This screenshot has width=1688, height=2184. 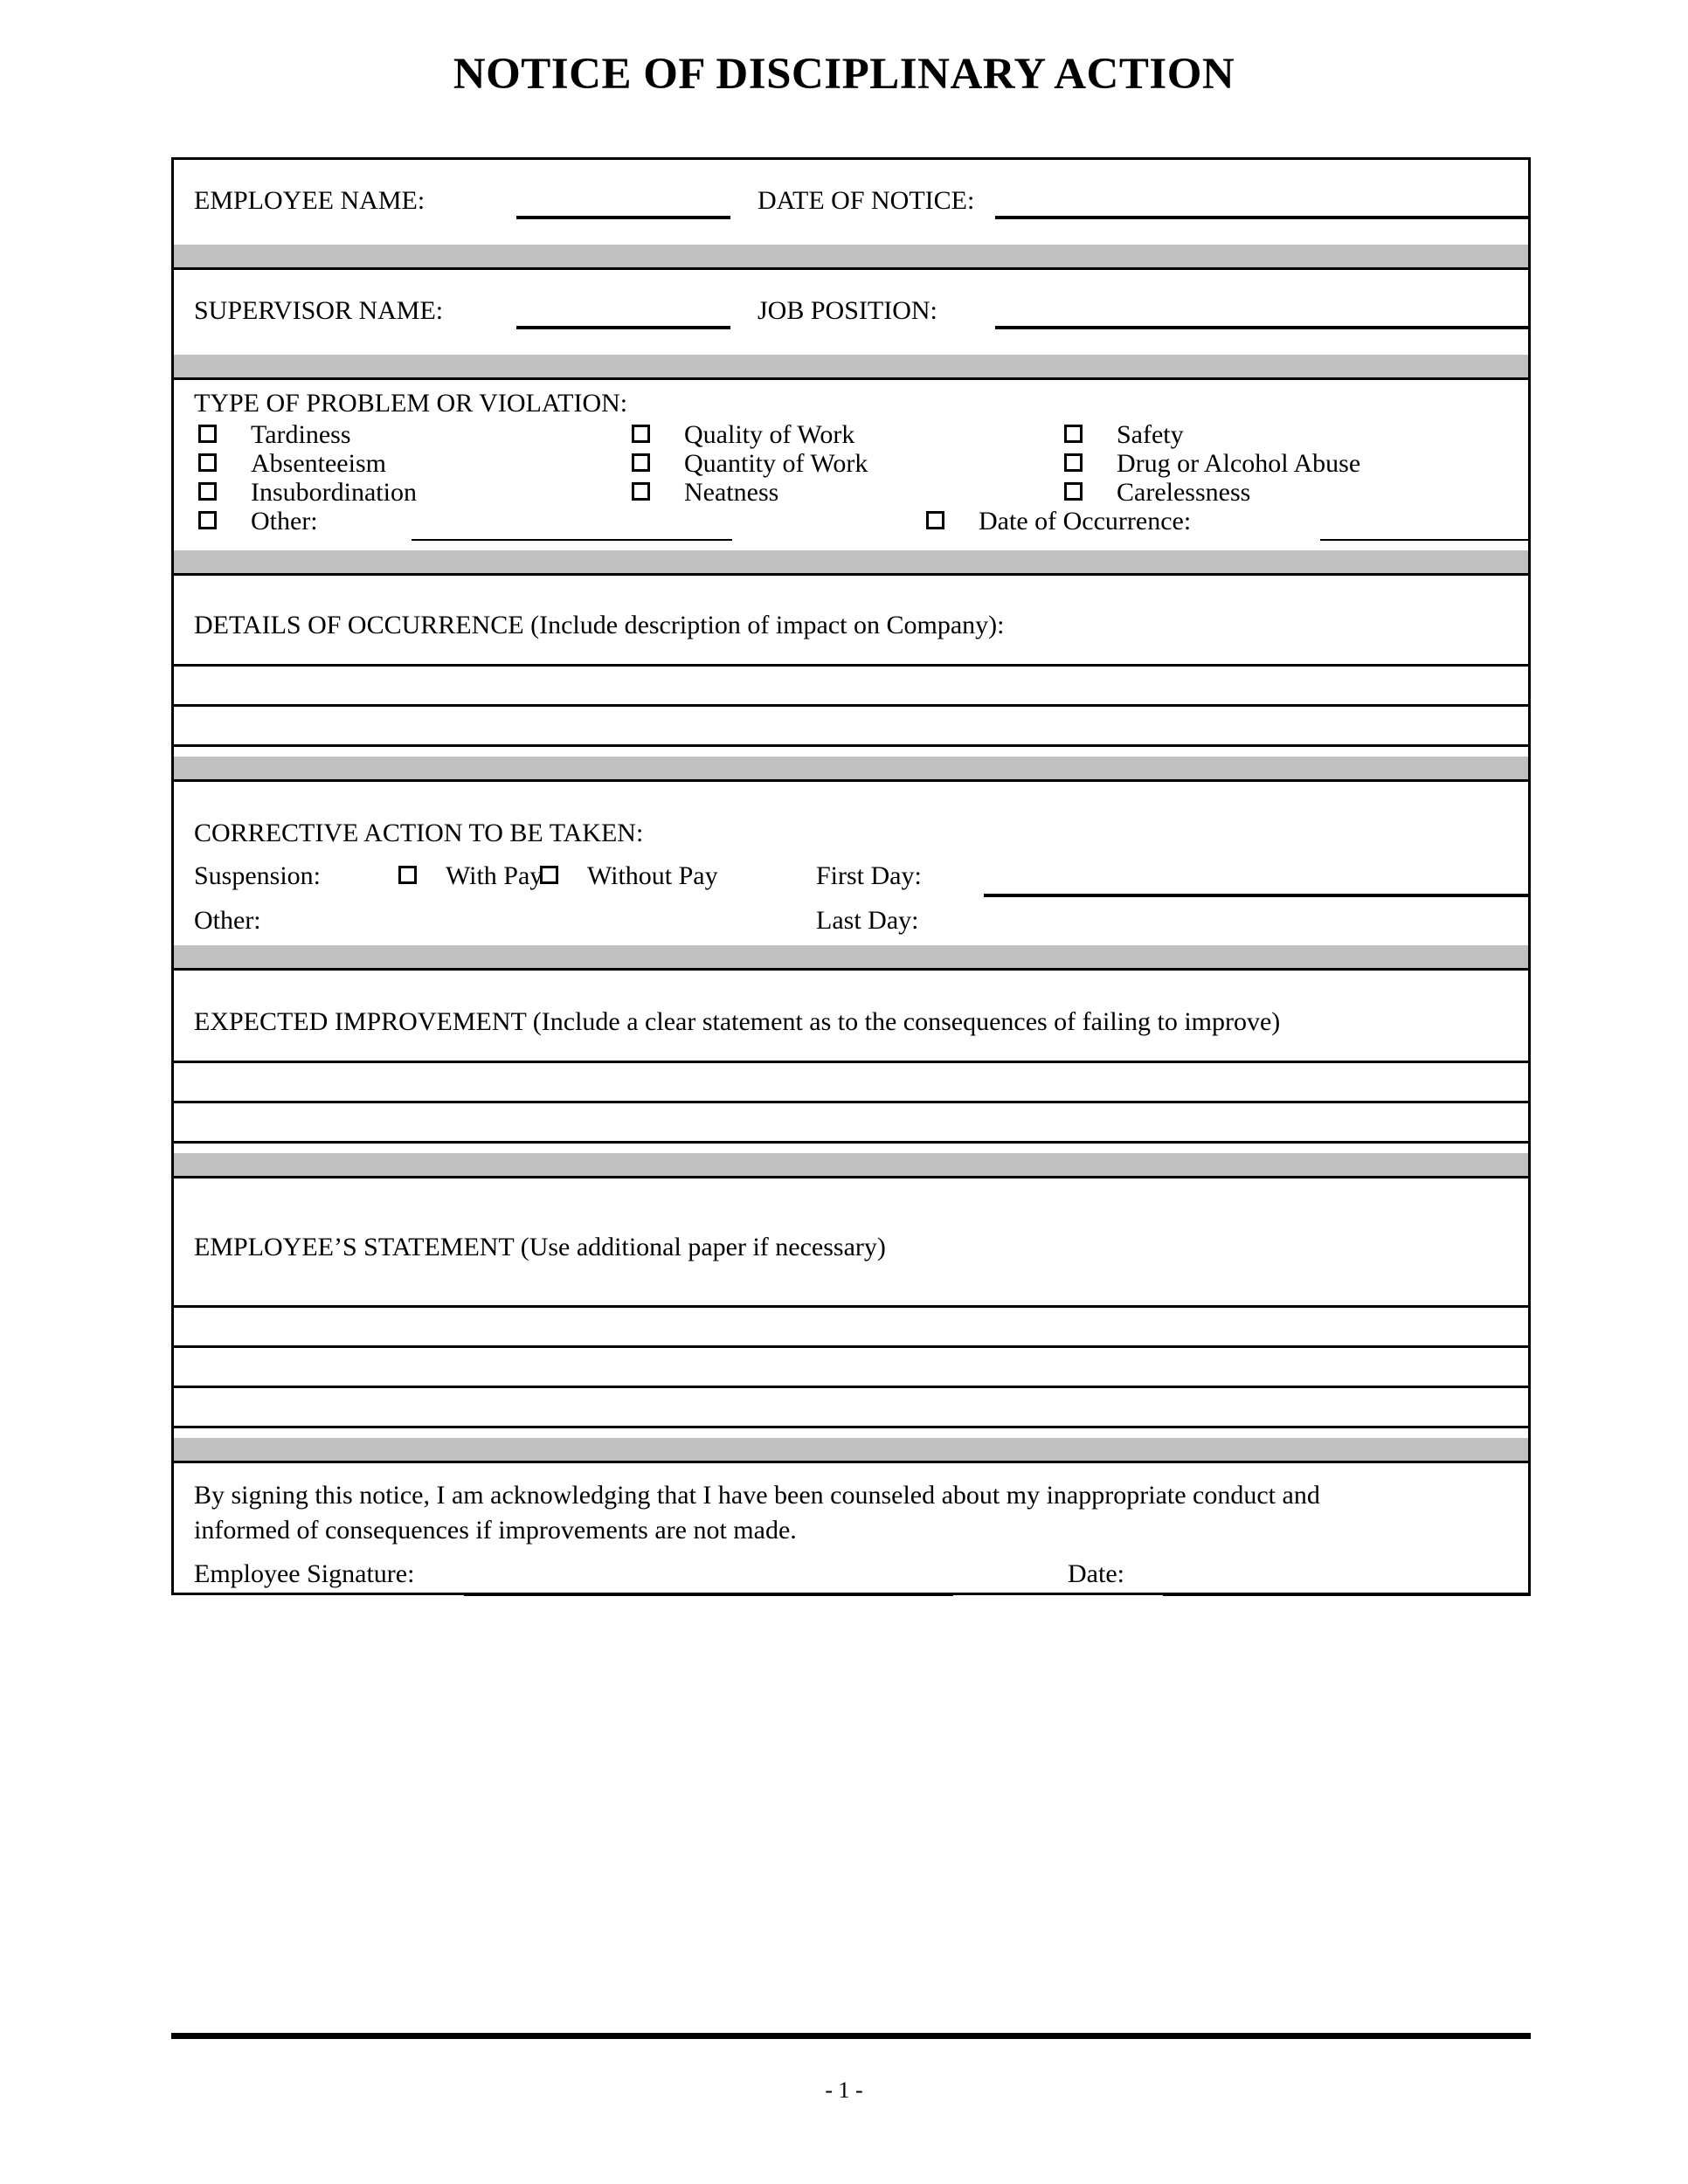 I want to click on section-supervisor-identification: SUPERVISOR NAME: JOB POSITION:, so click(x=852, y=307).